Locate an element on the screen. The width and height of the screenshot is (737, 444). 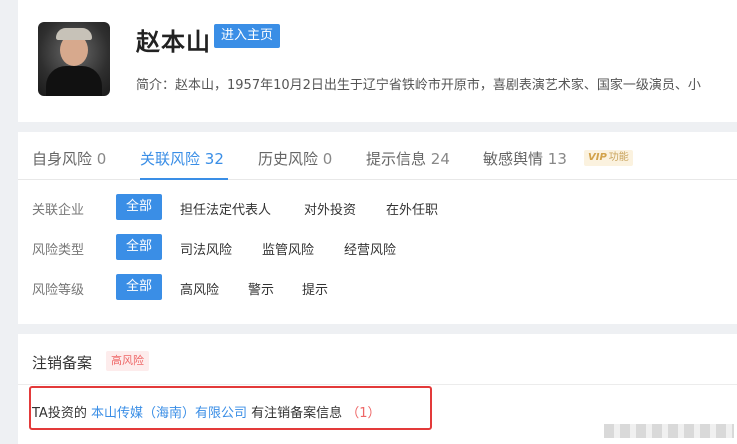
filter-option: 监管风险 is located at coordinates (288, 248).